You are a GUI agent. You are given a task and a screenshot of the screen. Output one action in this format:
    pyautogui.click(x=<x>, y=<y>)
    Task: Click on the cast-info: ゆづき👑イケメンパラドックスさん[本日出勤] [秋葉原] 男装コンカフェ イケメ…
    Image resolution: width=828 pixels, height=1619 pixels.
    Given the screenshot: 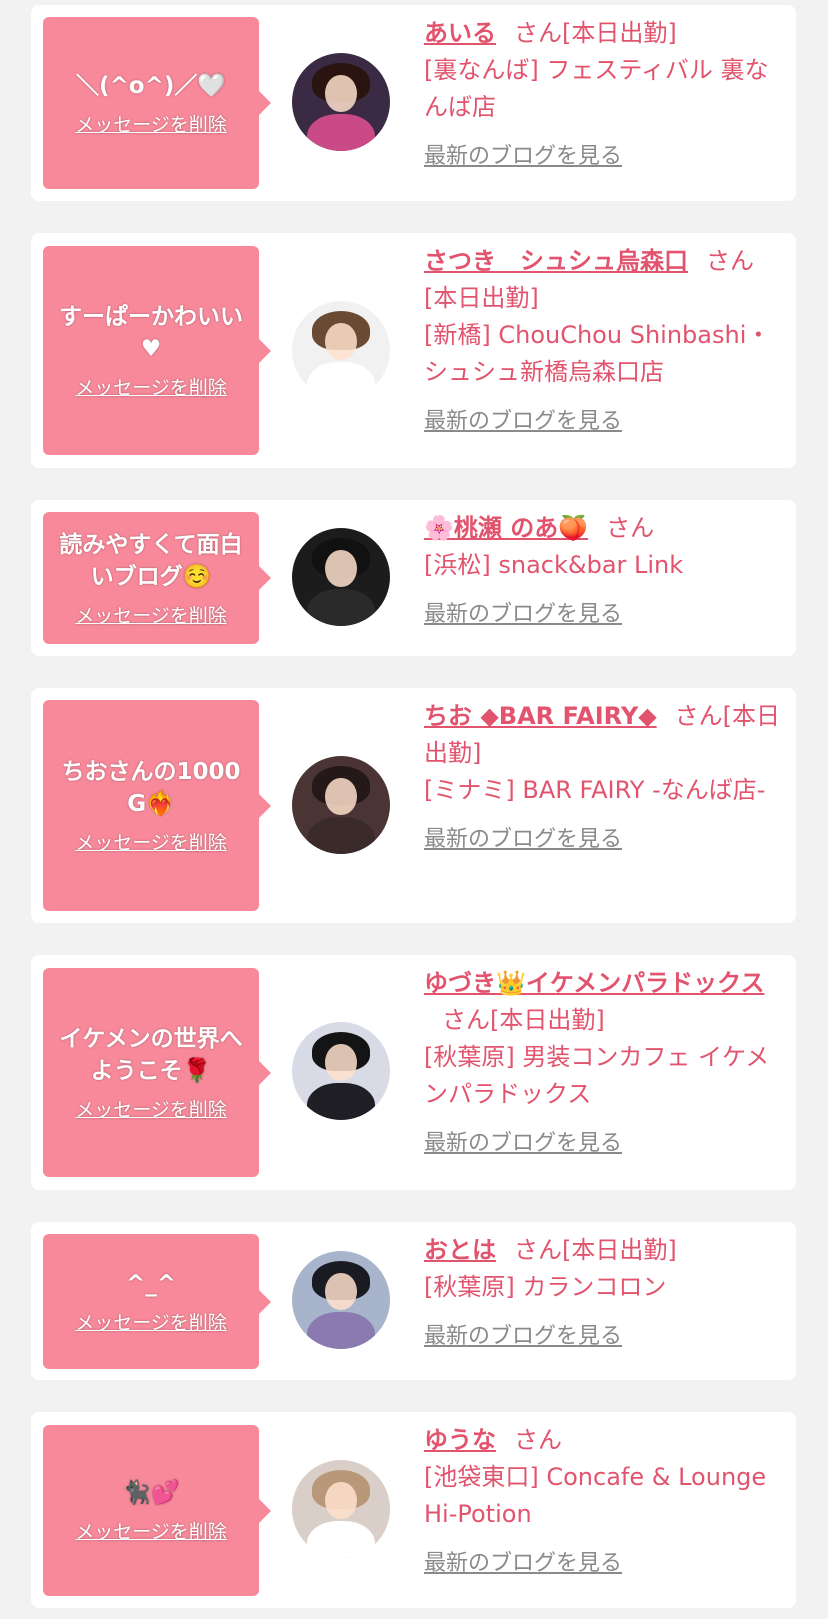 What is the action you would take?
    pyautogui.click(x=604, y=1063)
    